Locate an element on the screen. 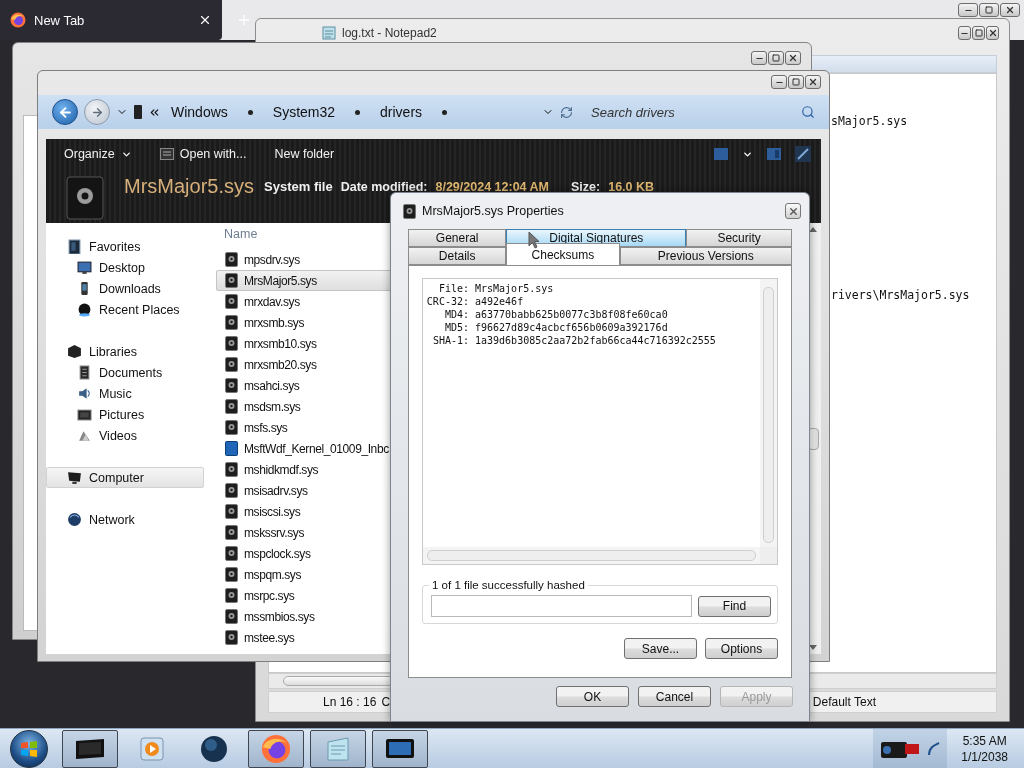  status-text: C is located at coordinates (386, 702).